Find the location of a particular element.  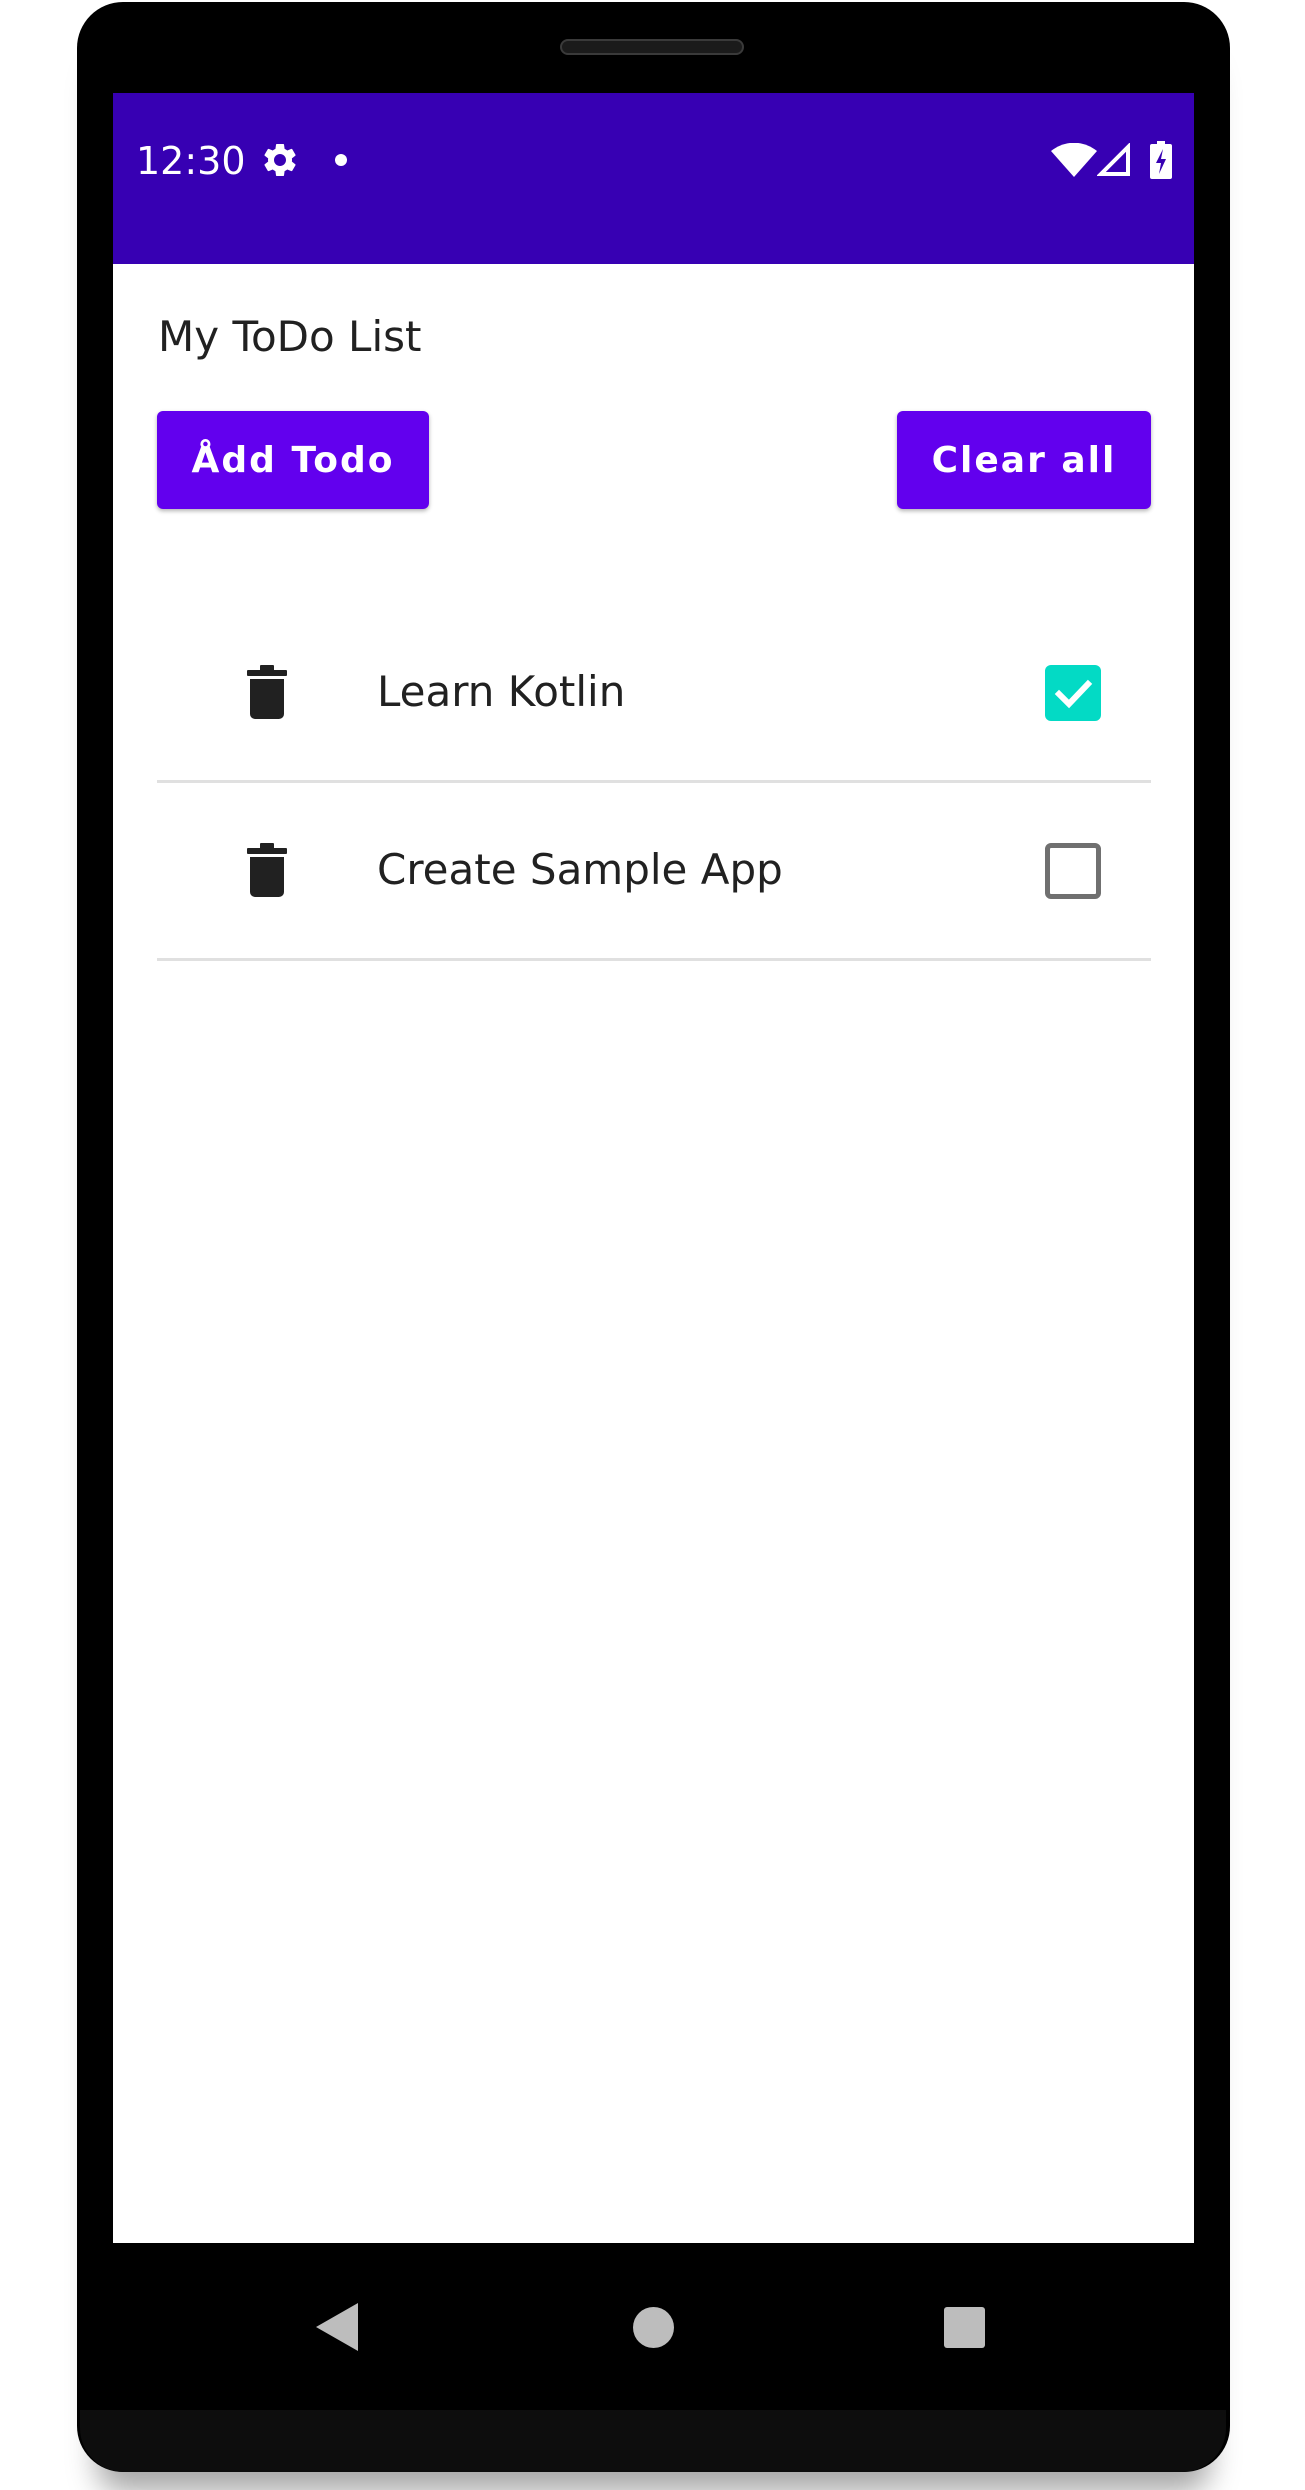

todo-row: Learn Kotlin is located at coordinates (654, 694).